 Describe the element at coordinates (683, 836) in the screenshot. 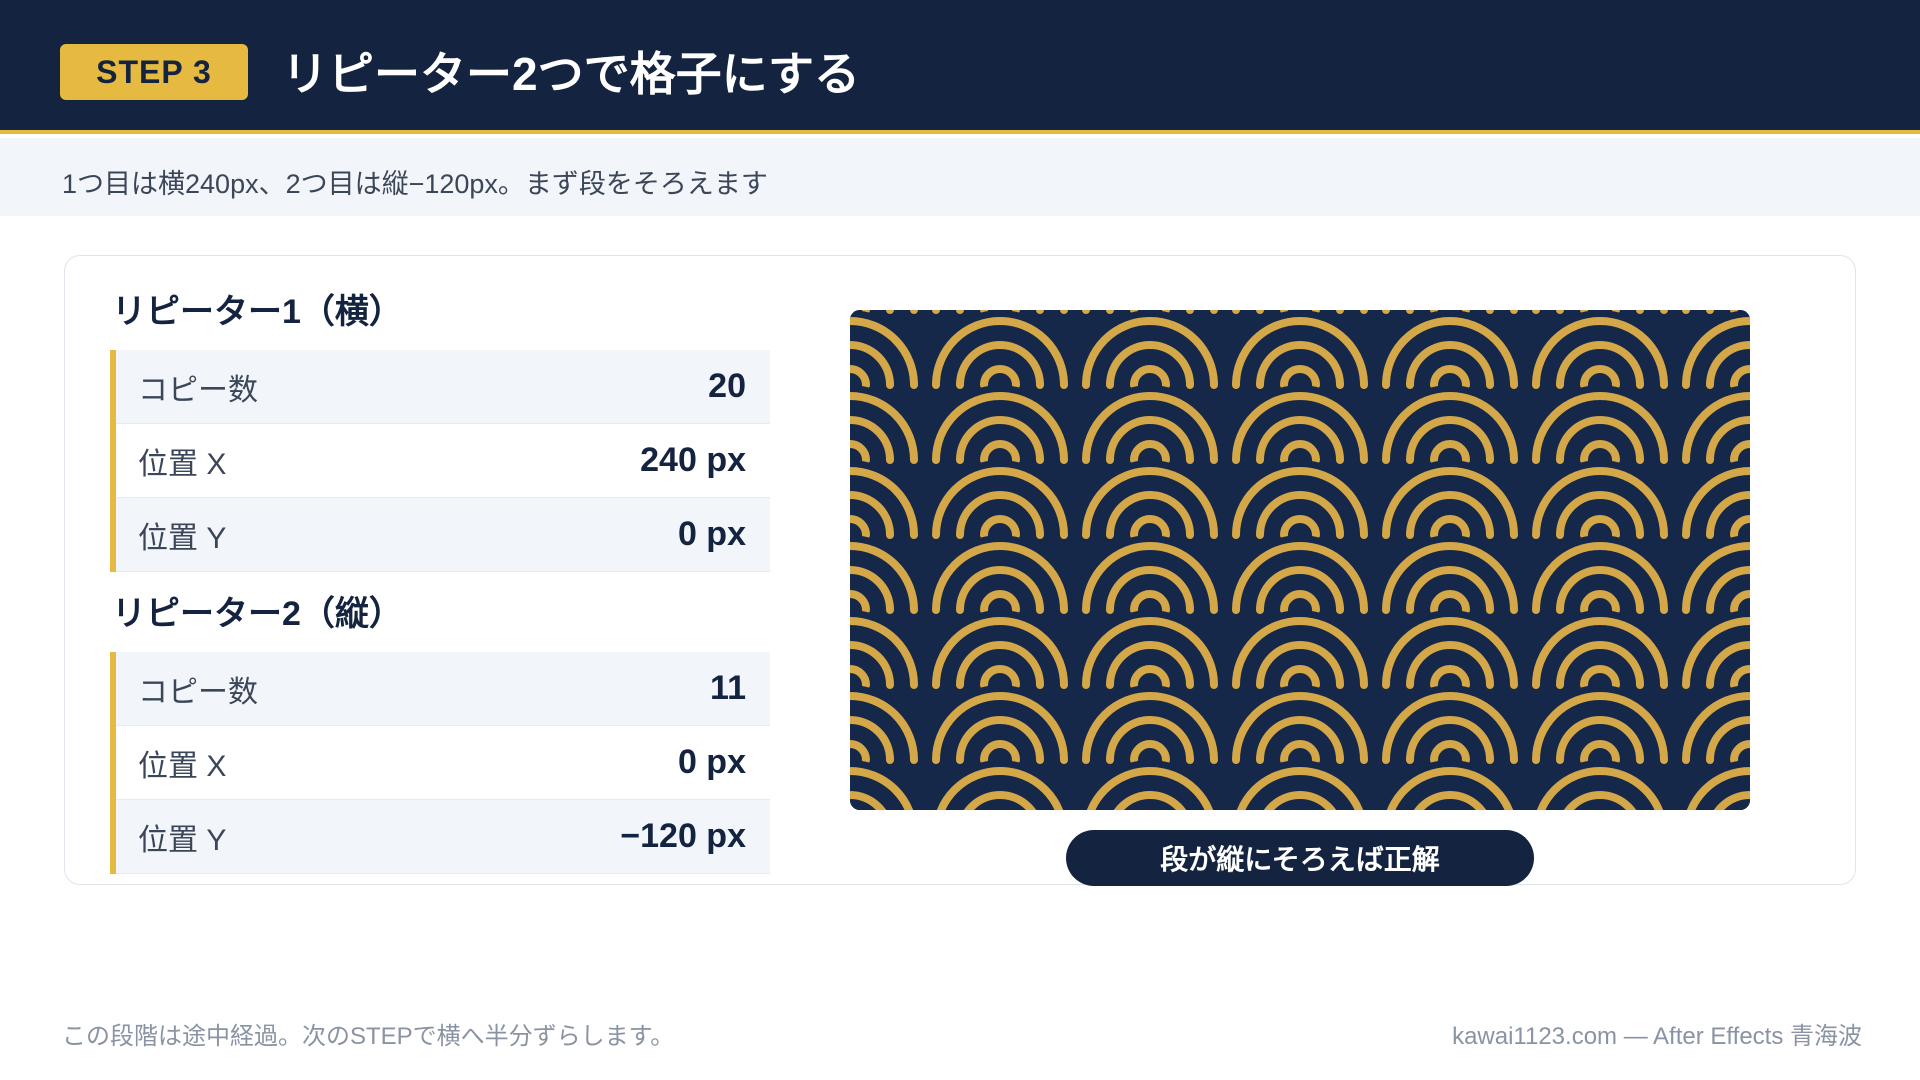

I see `param-value: −120 px` at that location.